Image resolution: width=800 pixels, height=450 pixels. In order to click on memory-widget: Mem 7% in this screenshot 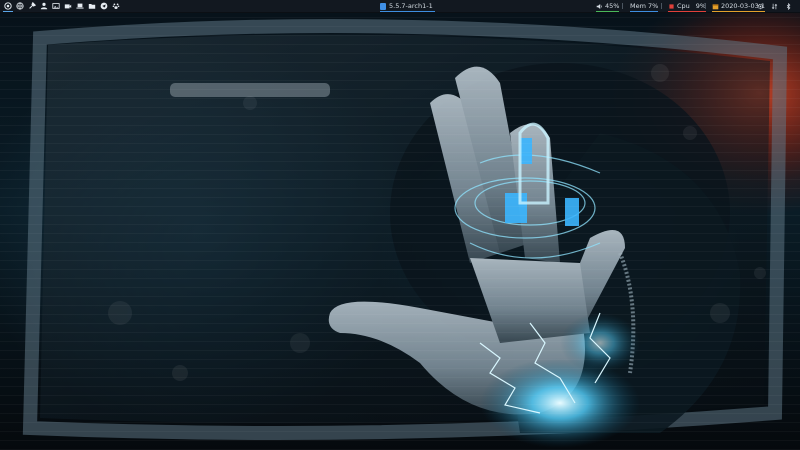, I will do `click(644, 6)`.